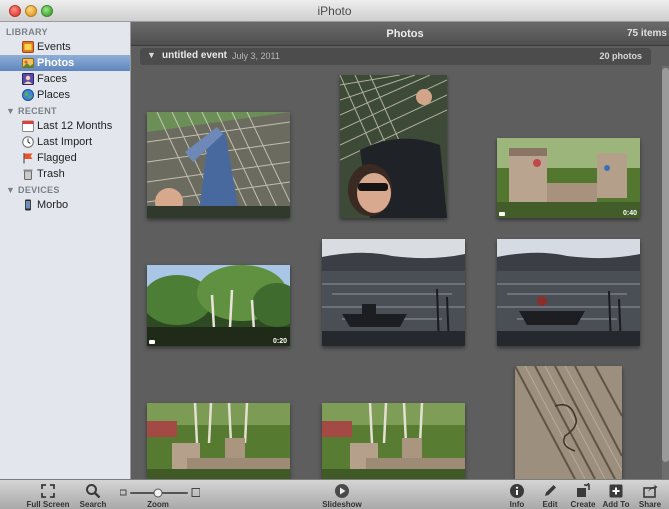 This screenshot has width=669, height=509. I want to click on trash-icon, so click(28, 174).